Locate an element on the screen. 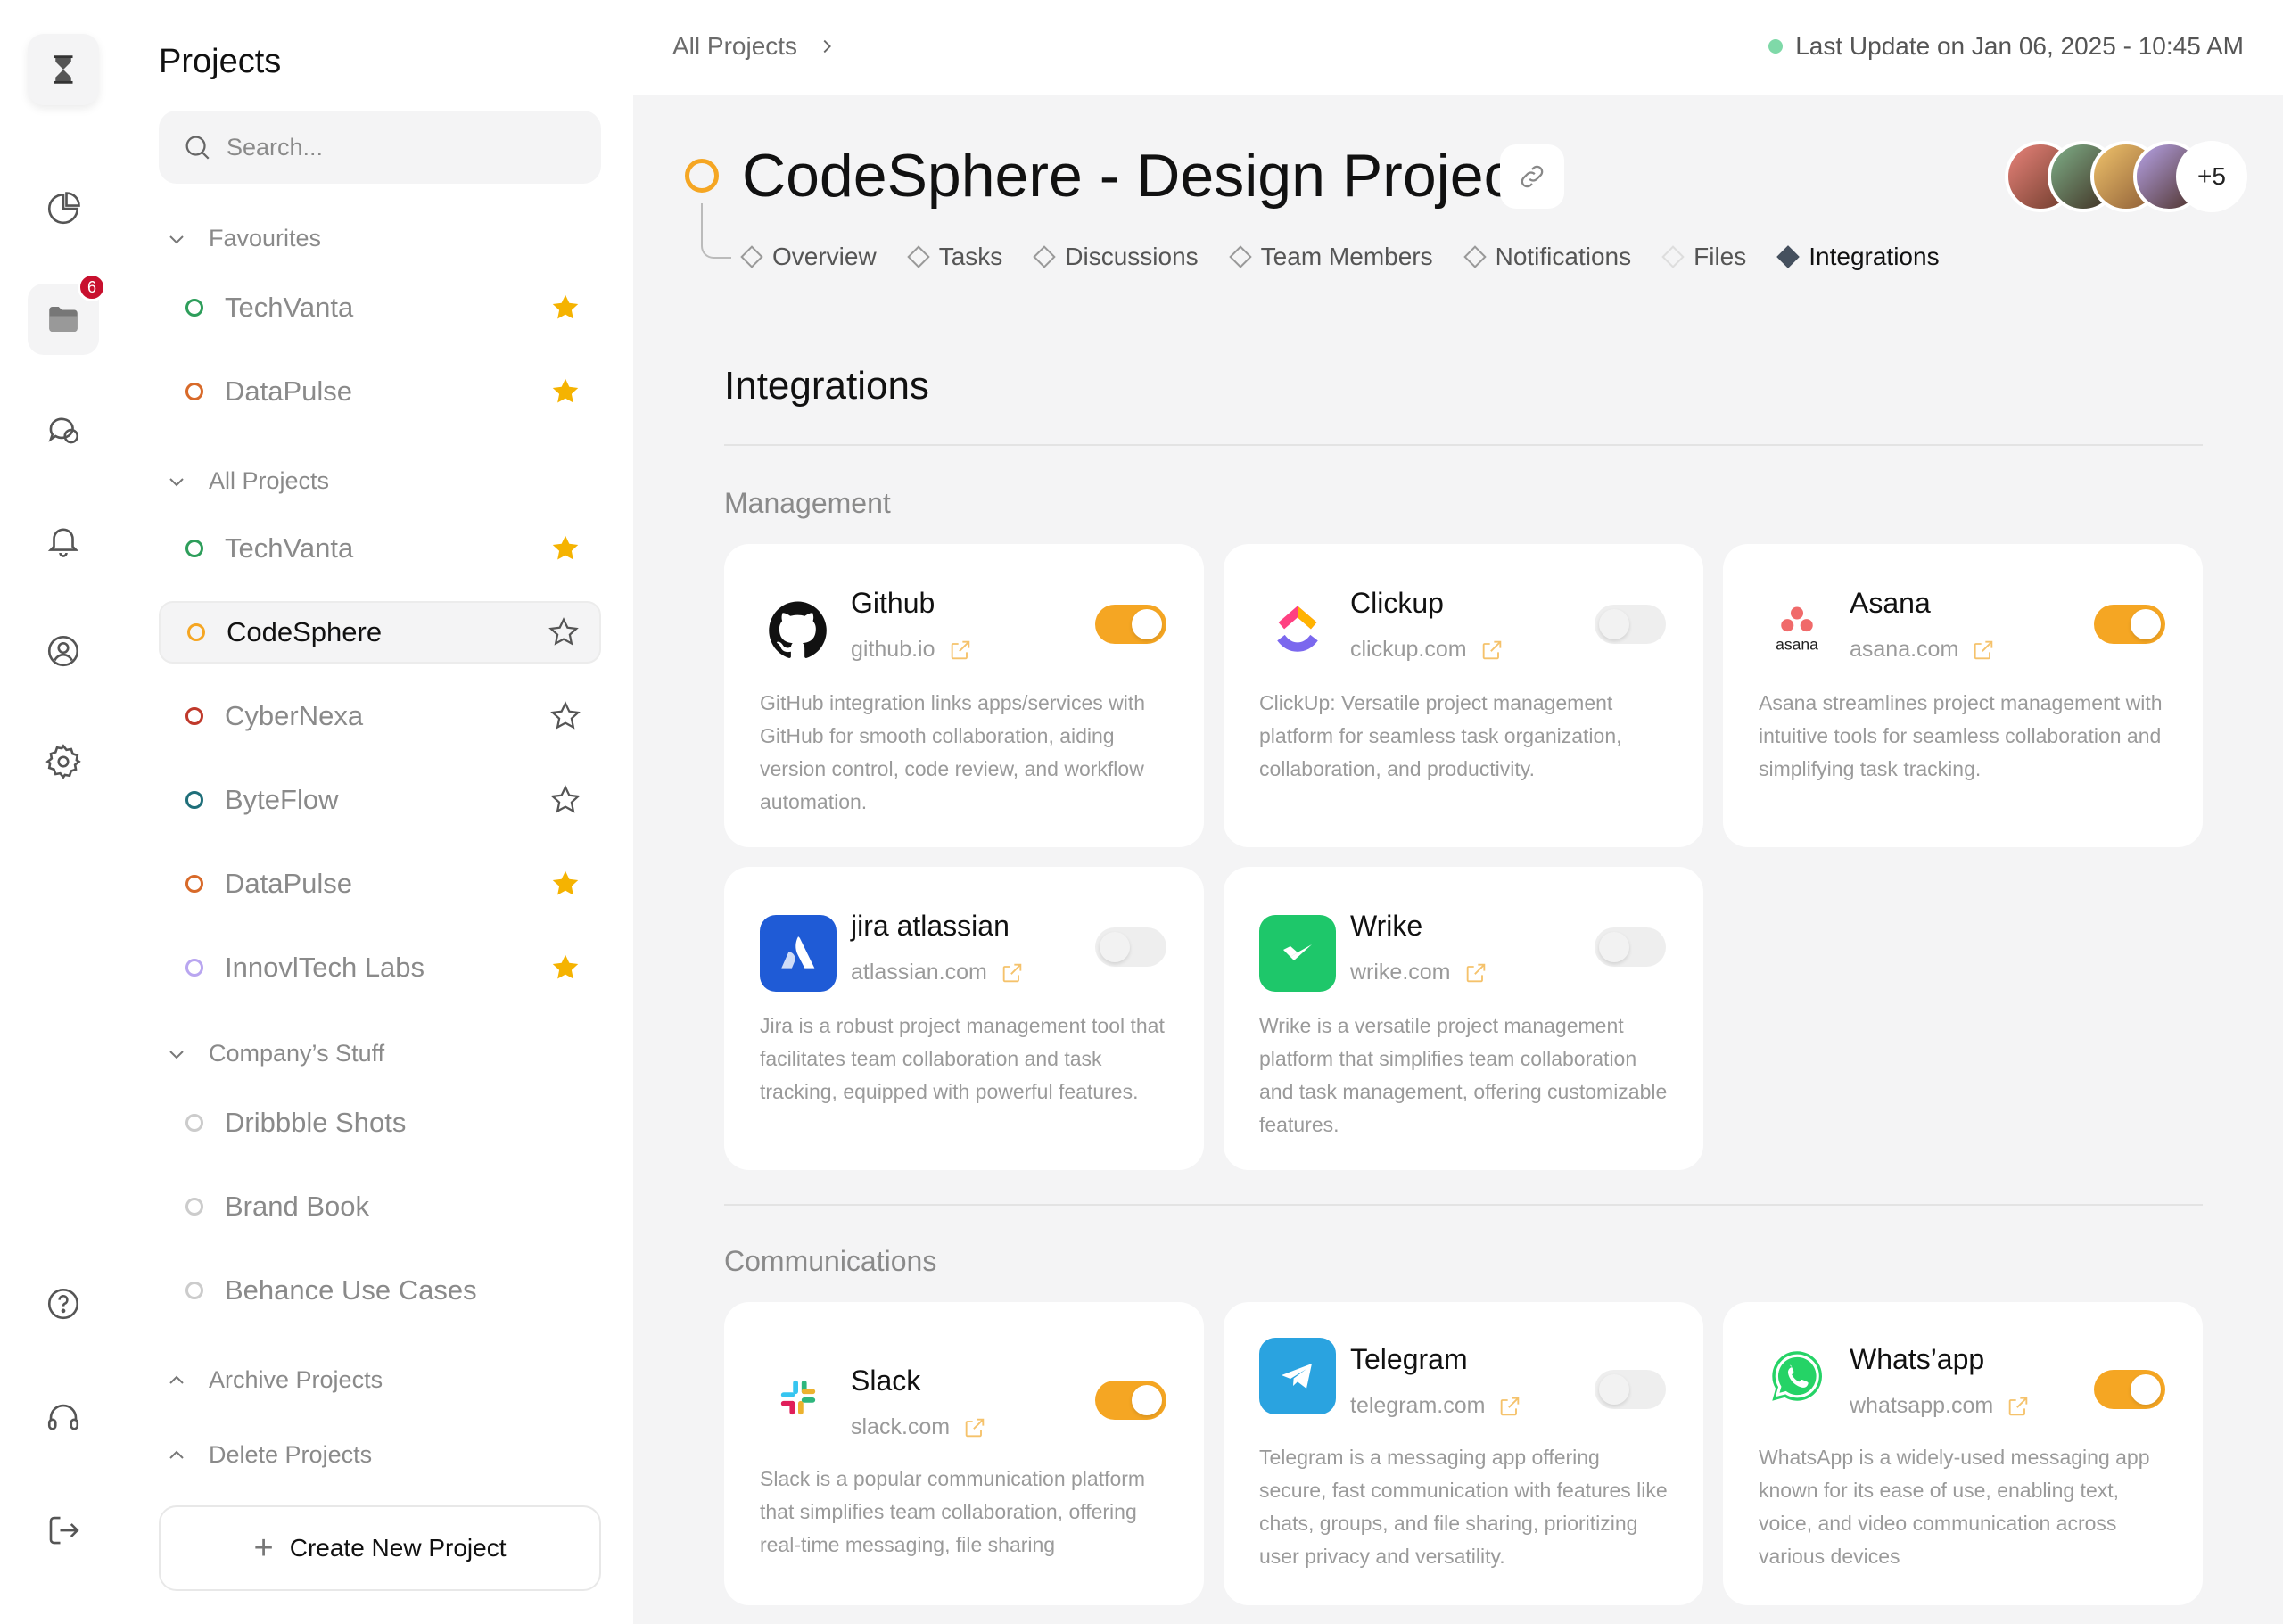 This screenshot has width=2283, height=1624. integration-url-text: asana.com is located at coordinates (1904, 650).